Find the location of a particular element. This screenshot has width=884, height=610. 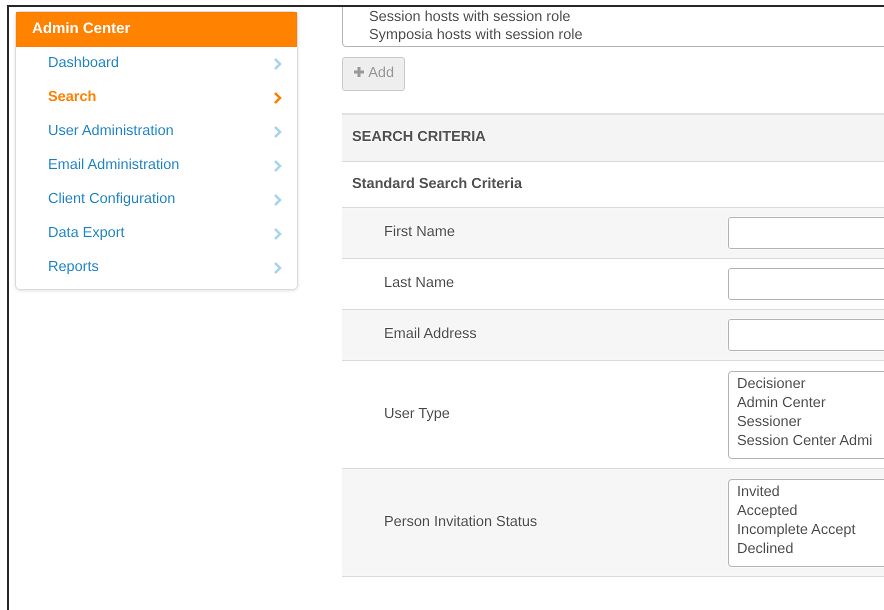

list-option: Invited is located at coordinates (810, 492).